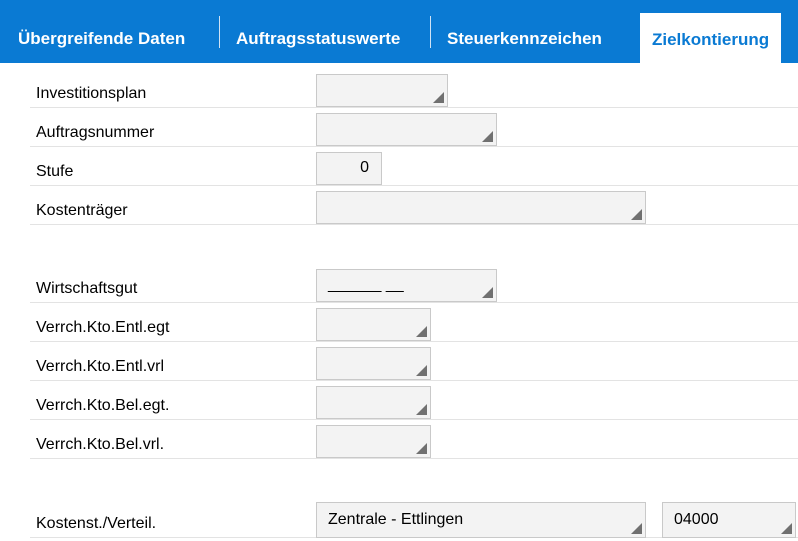 This screenshot has width=798, height=541. What do you see at coordinates (101, 31) in the screenshot?
I see `tab-uebergreifende-daten: Übergreifende Daten` at bounding box center [101, 31].